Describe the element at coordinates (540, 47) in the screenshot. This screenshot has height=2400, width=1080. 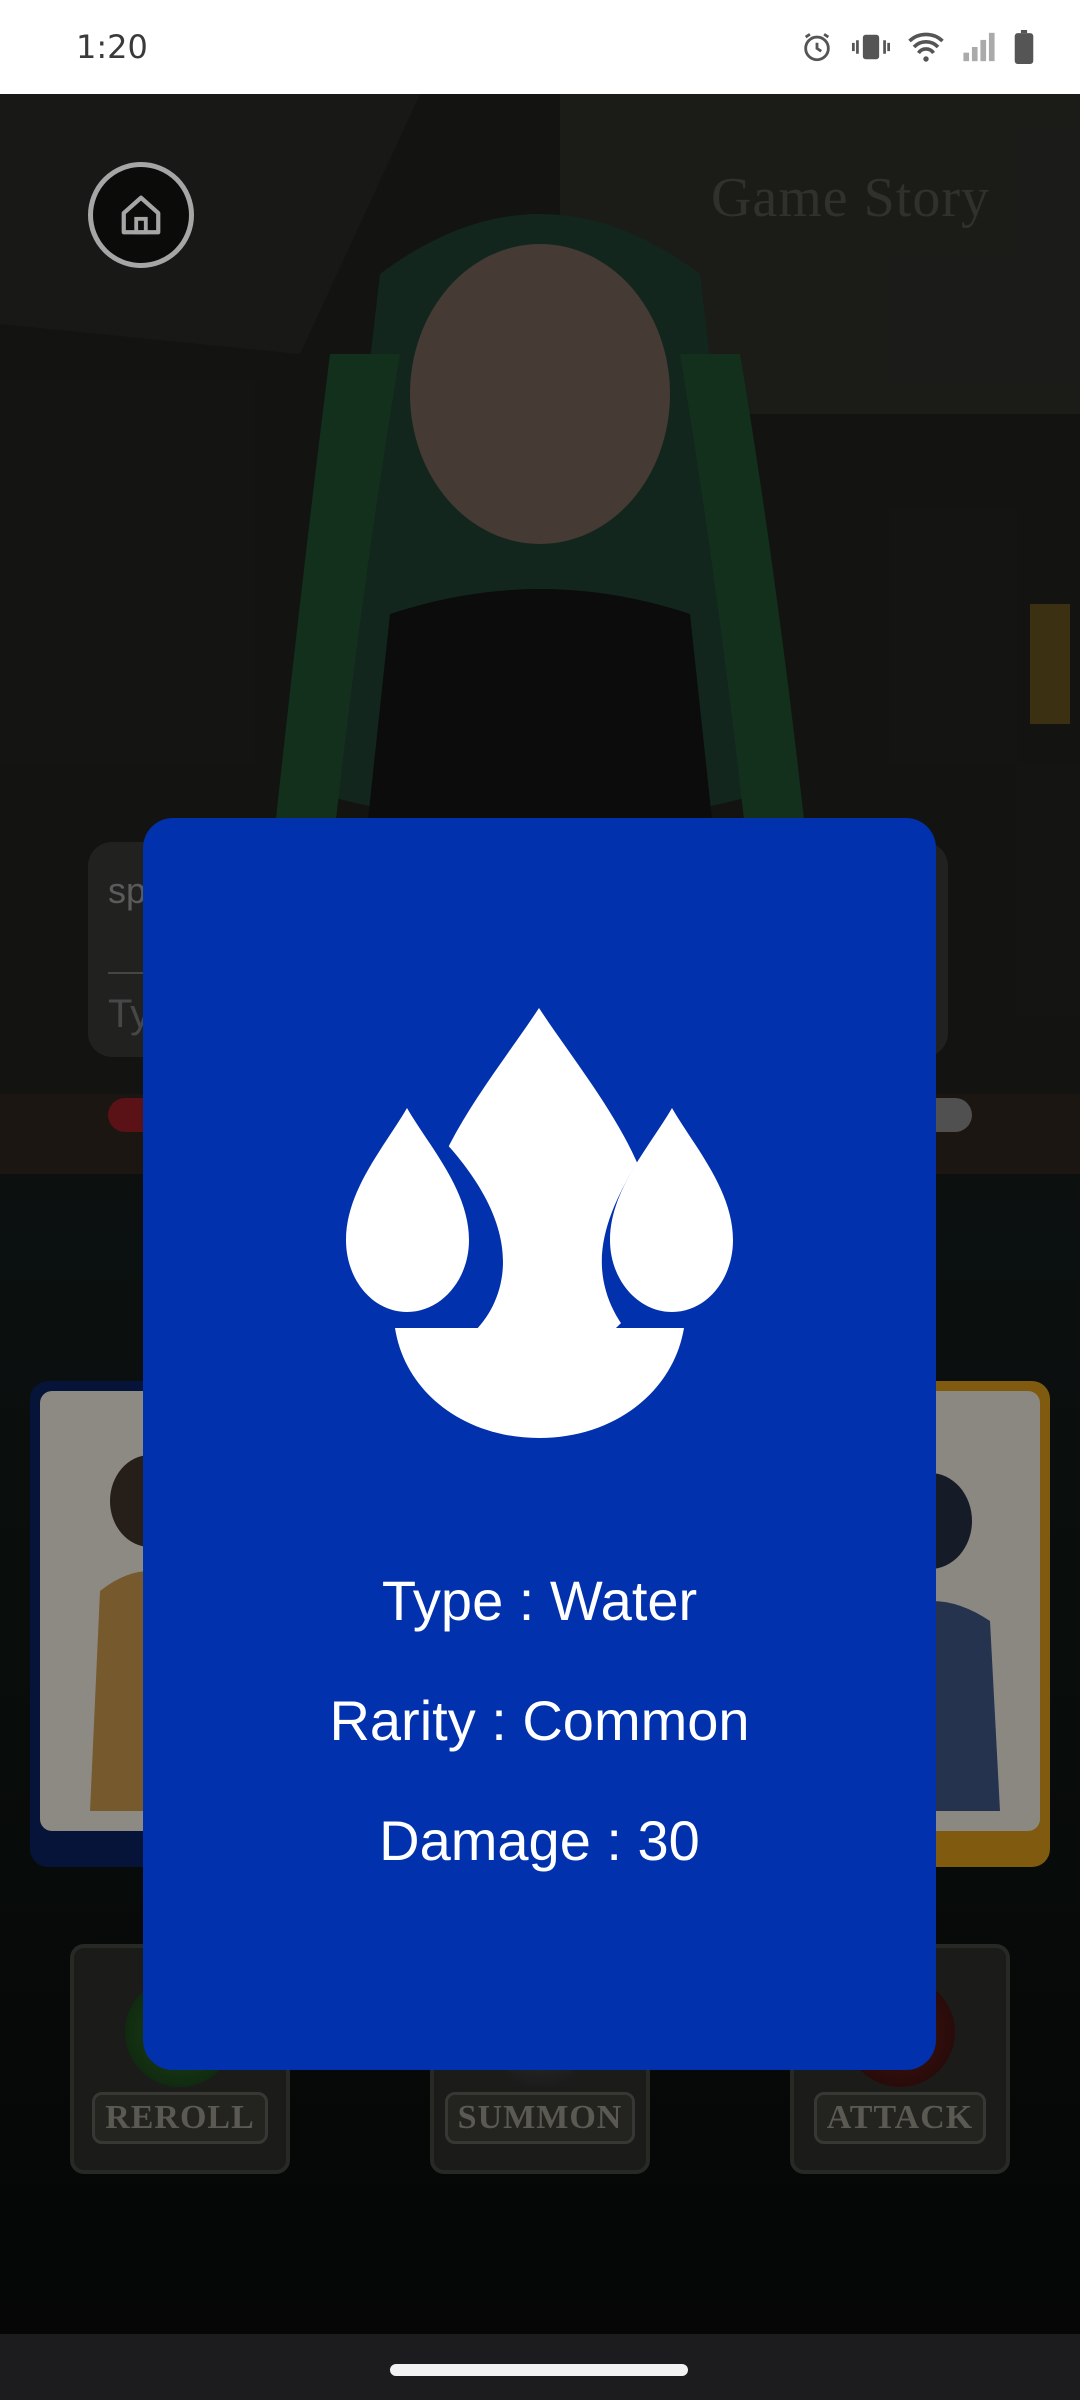
I see `status-bar: 1:20` at that location.